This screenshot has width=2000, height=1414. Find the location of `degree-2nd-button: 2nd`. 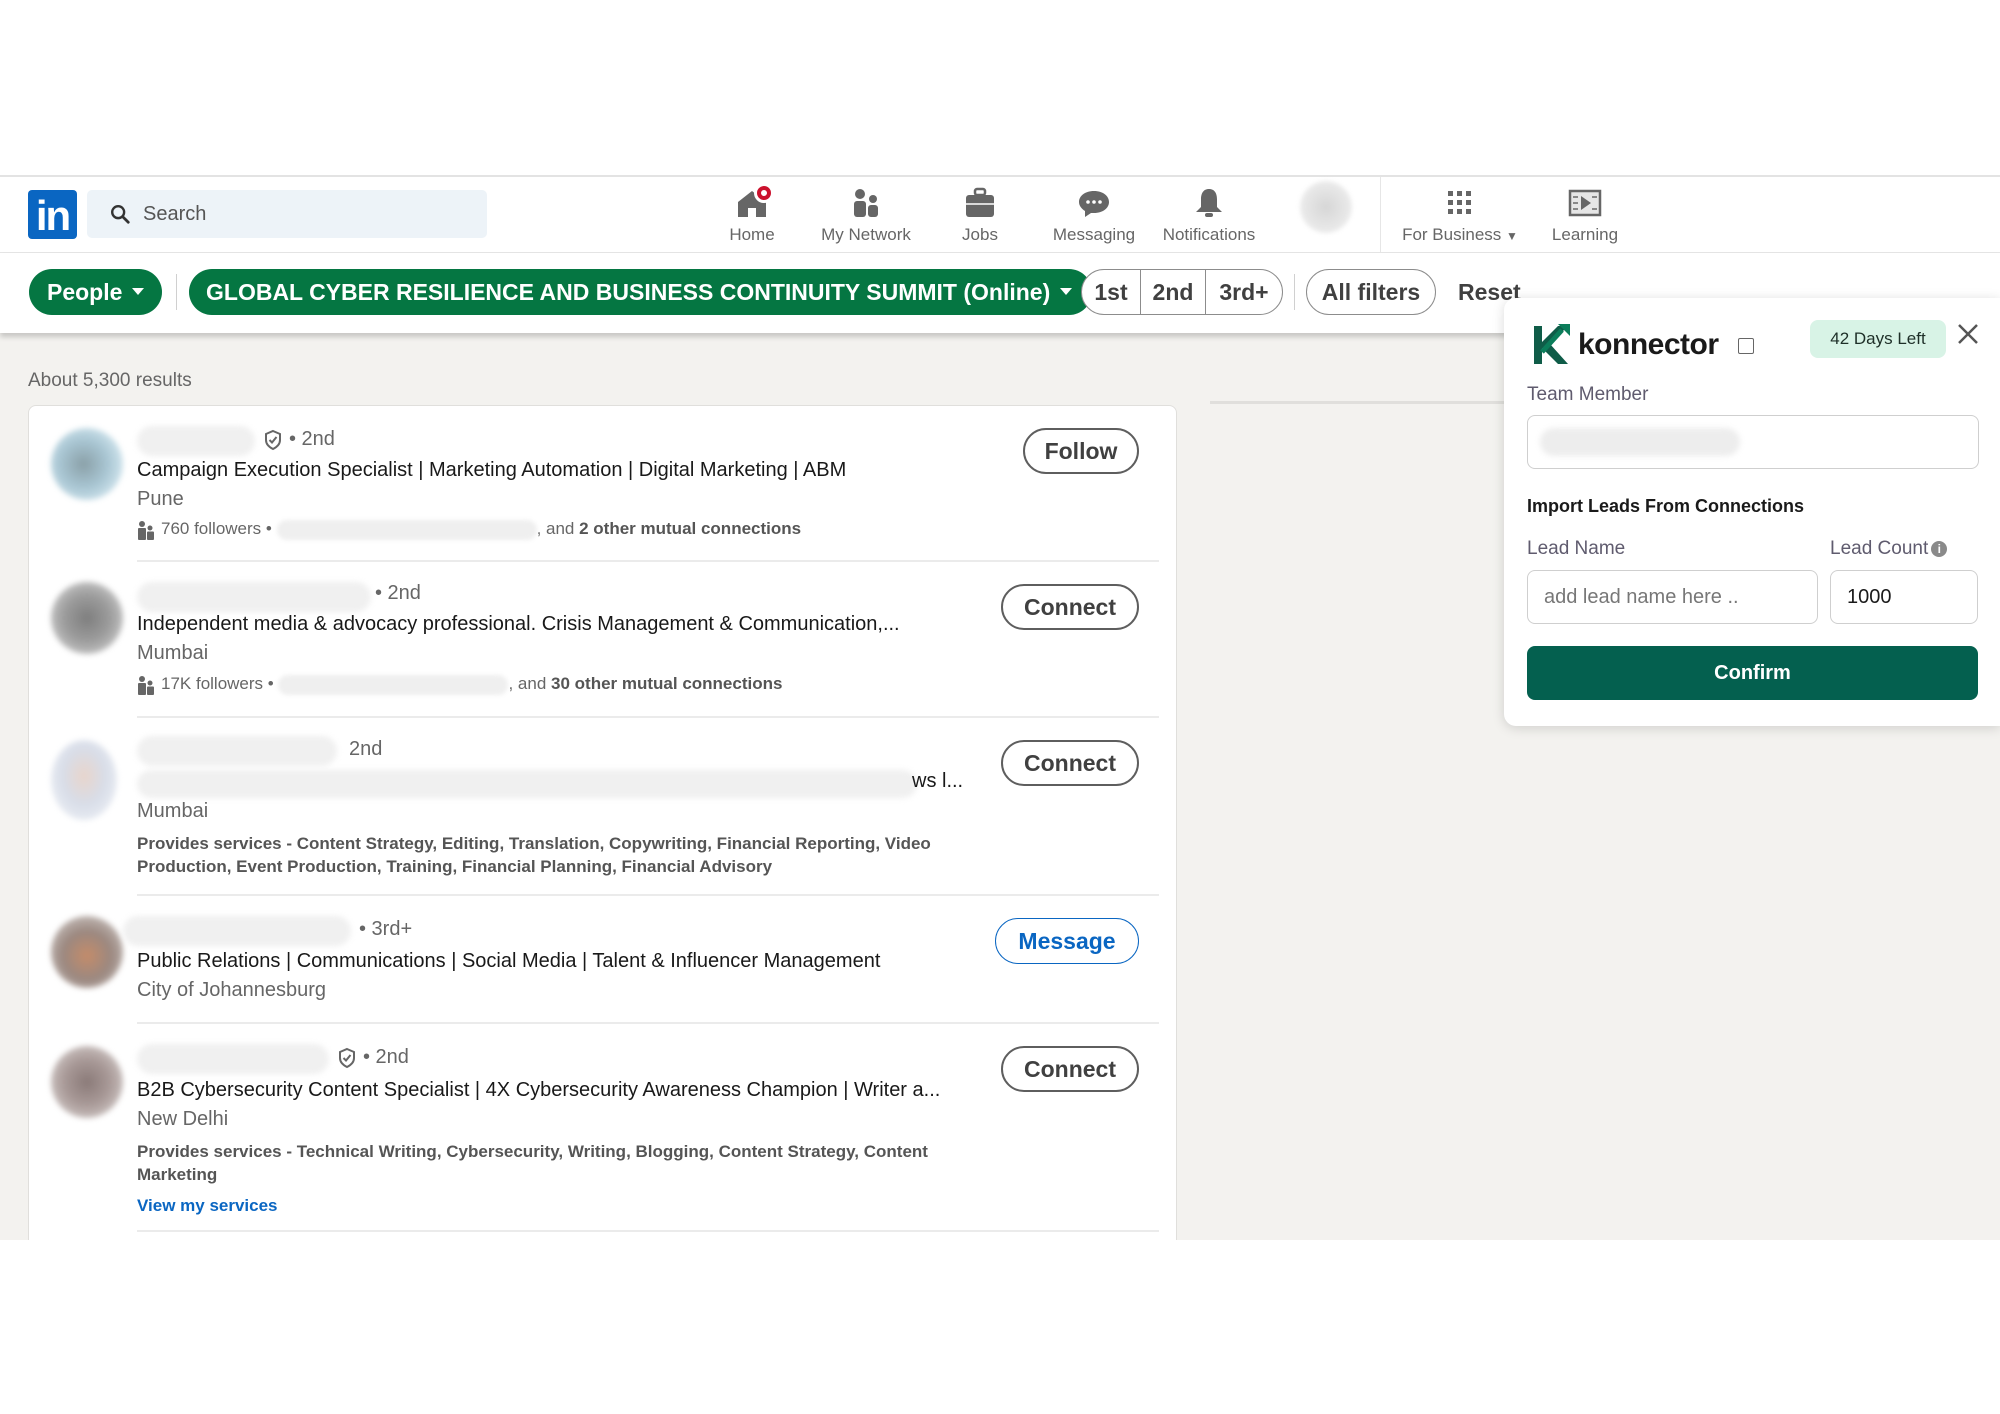

degree-2nd-button: 2nd is located at coordinates (1173, 292).